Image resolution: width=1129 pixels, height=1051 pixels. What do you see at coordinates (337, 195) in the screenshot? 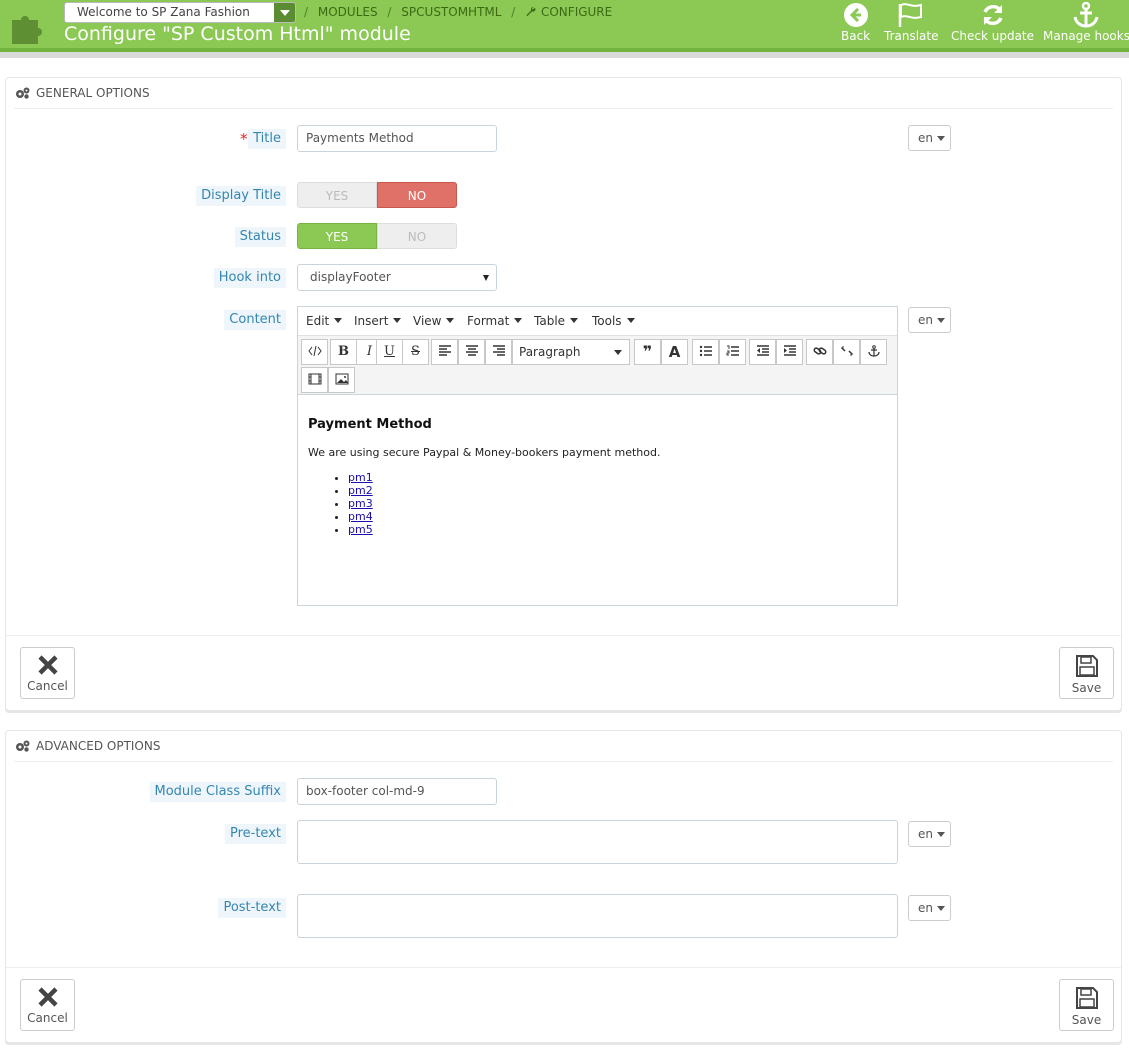
I see `display-title-yes: YES` at bounding box center [337, 195].